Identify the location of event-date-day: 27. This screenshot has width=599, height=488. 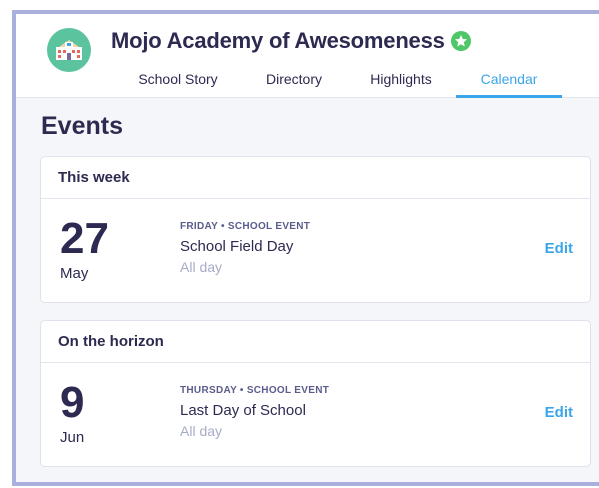
(84, 238).